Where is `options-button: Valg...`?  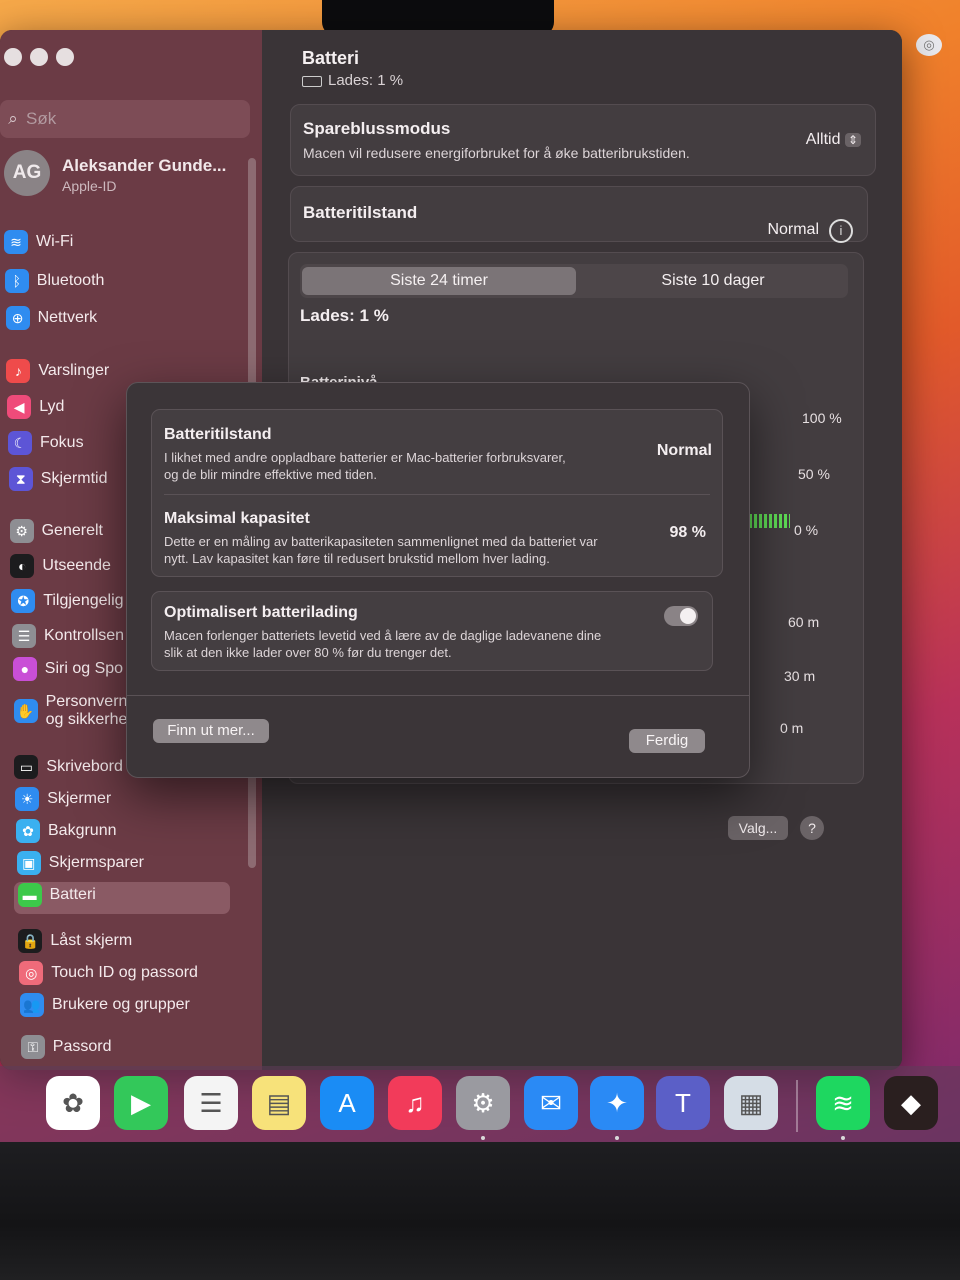 options-button: Valg... is located at coordinates (758, 828).